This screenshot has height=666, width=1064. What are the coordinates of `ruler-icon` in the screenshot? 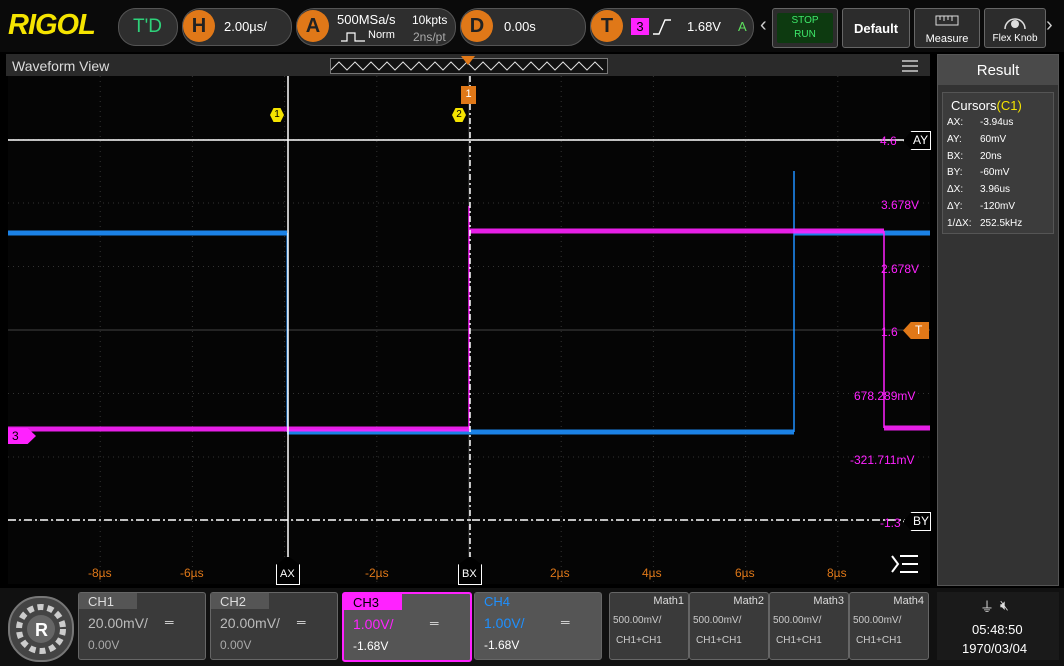 It's located at (947, 20).